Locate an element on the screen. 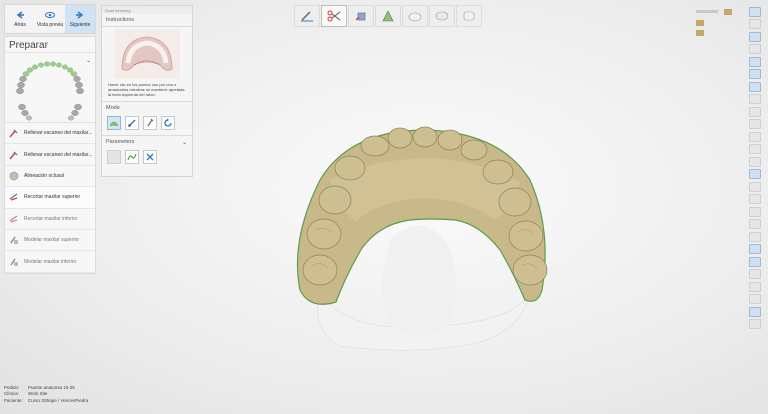 Image resolution: width=768 pixels, height=414 pixels. tool-model-upper is located at coordinates (415, 16).